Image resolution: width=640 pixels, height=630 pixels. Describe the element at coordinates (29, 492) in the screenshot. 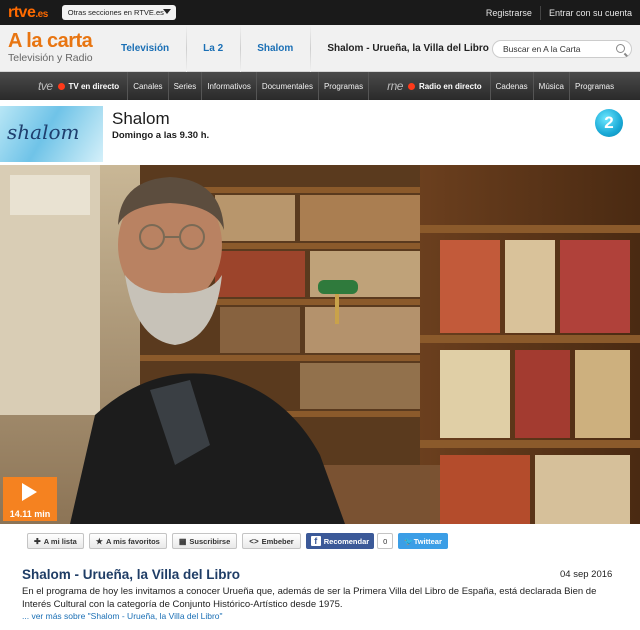

I see `play-icon` at that location.